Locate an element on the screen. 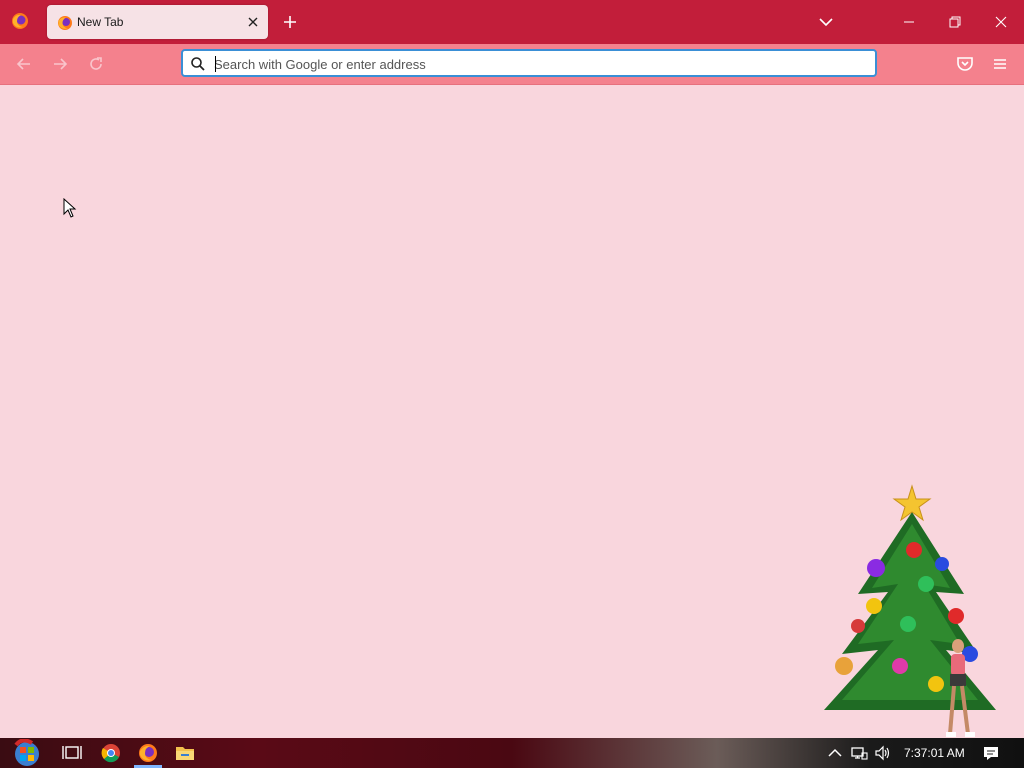 This screenshot has height=768, width=1024. tab-new-tab: New Tab is located at coordinates (157, 22).